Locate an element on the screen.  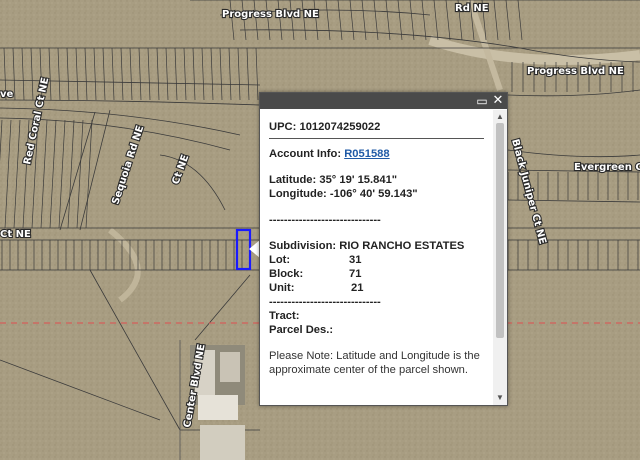
upc-line: UPC: 1012074259022 is located at coordinates (376, 127).